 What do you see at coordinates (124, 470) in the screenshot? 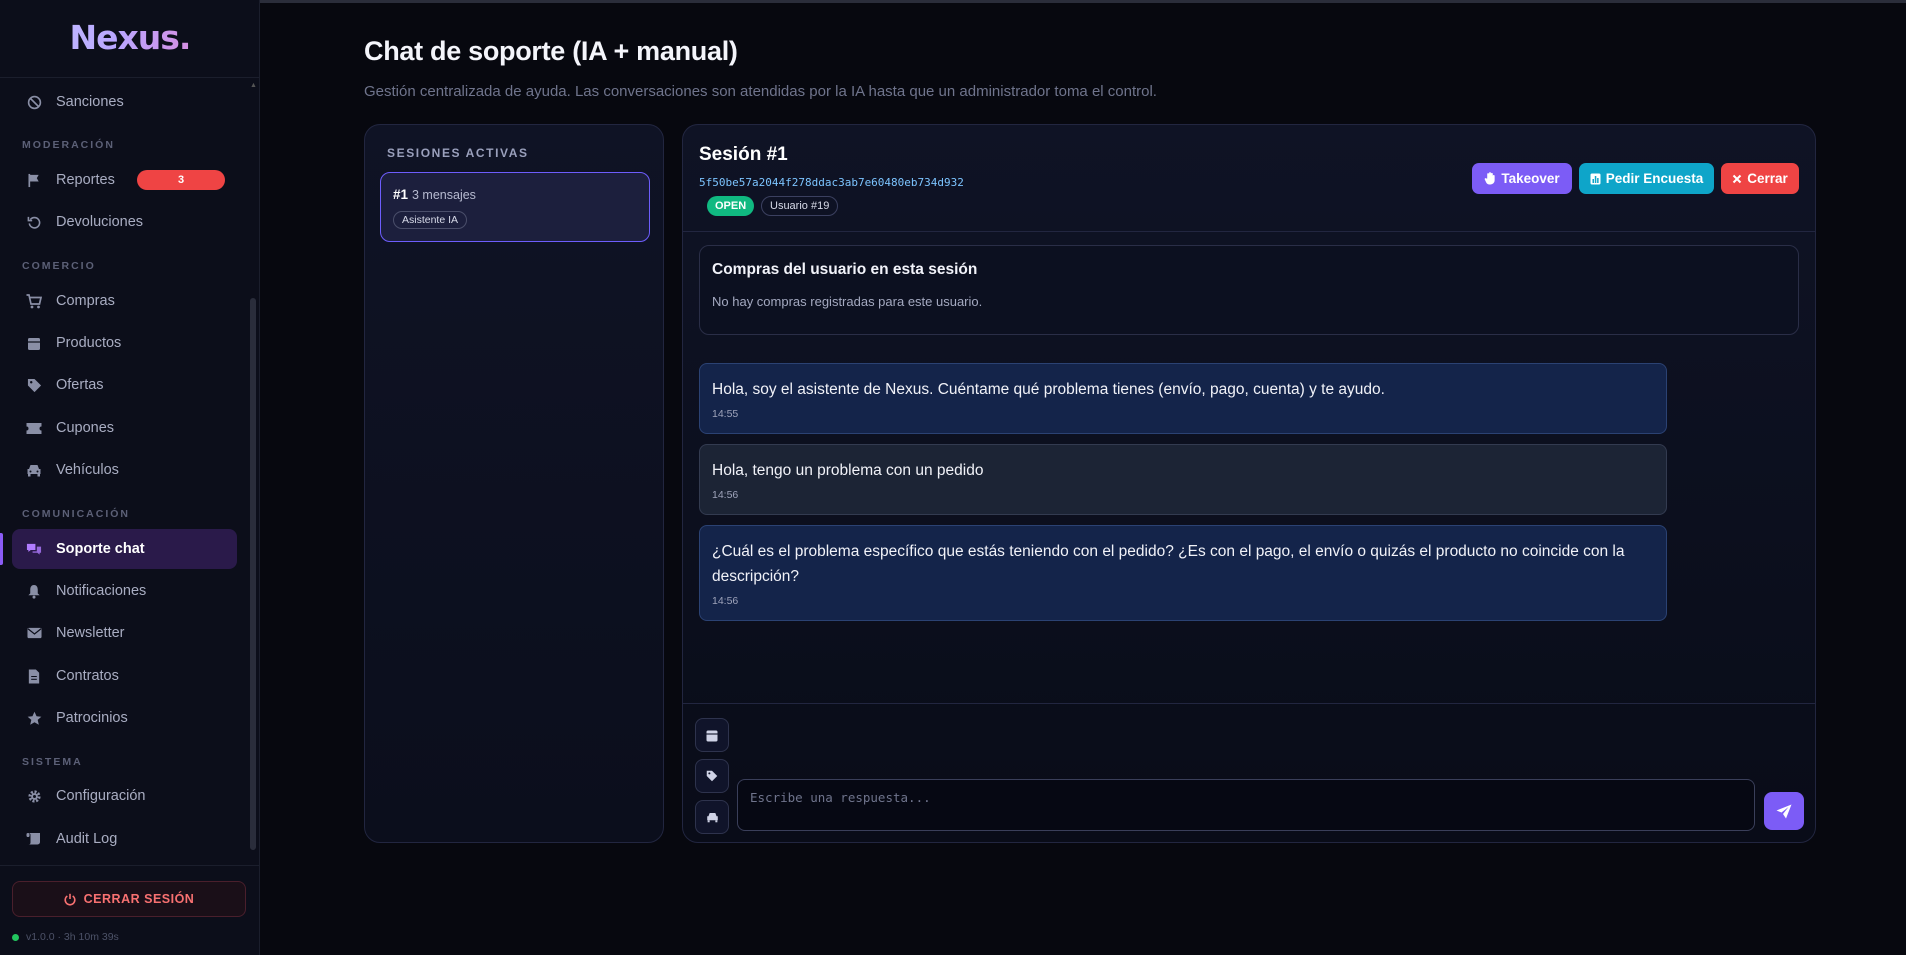
I see `sidebar-item-vehiculos: Vehículos` at bounding box center [124, 470].